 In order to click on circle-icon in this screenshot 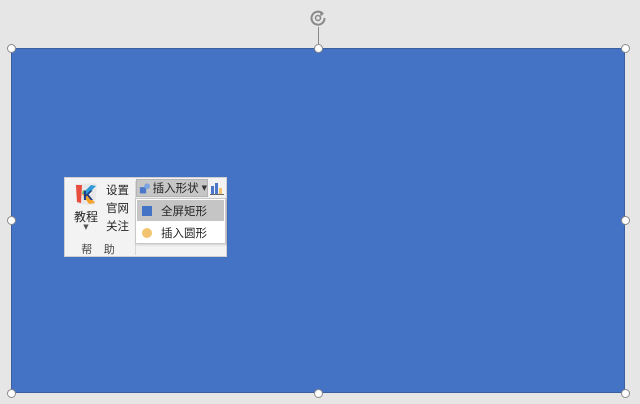, I will do `click(147, 232)`.